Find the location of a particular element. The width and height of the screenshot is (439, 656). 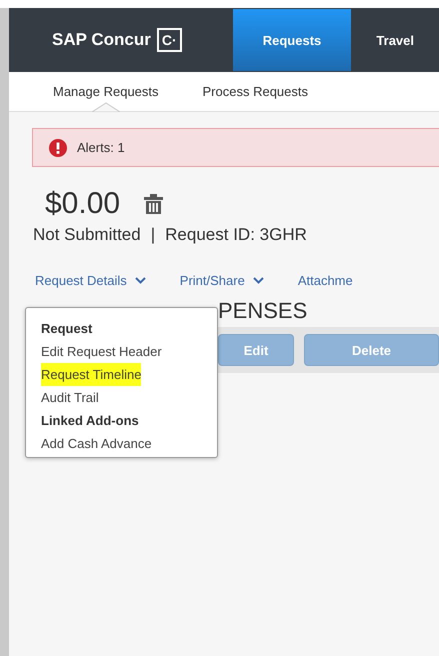

menu-section-header: Linked Add-ons is located at coordinates (90, 421).